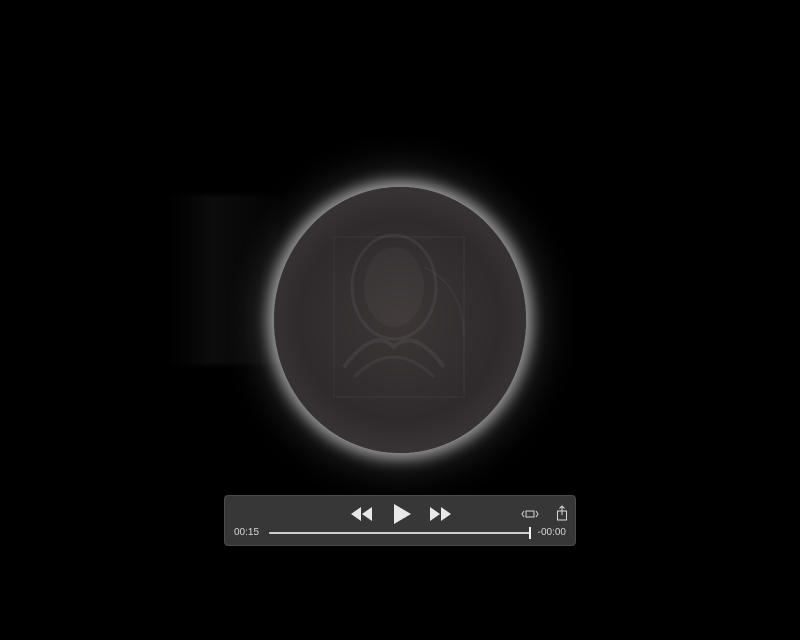 This screenshot has height=640, width=800. What do you see at coordinates (551, 532) in the screenshot?
I see `remaining-time: -00:00` at bounding box center [551, 532].